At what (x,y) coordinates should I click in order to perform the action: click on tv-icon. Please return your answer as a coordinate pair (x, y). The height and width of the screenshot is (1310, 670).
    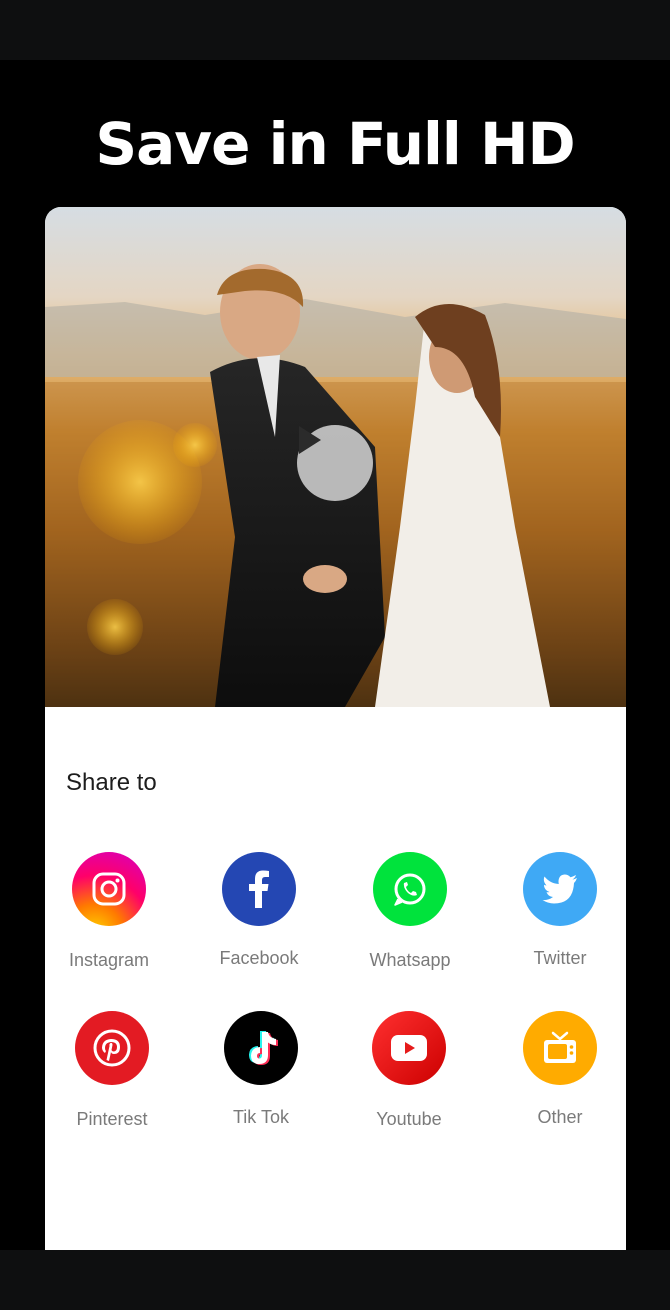
    Looking at the image, I should click on (560, 1048).